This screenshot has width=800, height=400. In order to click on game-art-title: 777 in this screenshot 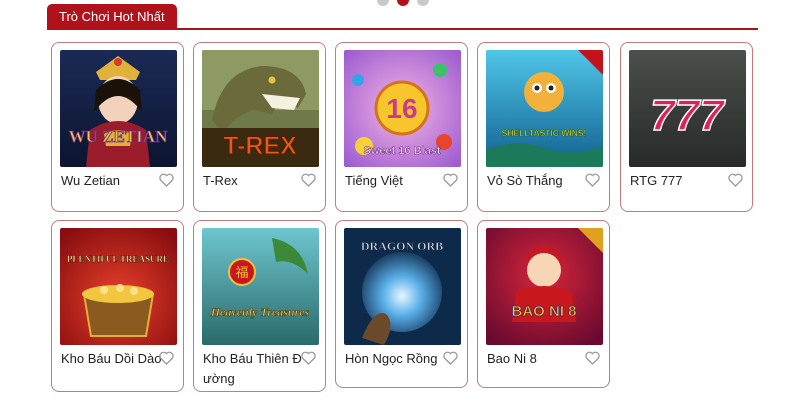, I will do `click(688, 115)`.